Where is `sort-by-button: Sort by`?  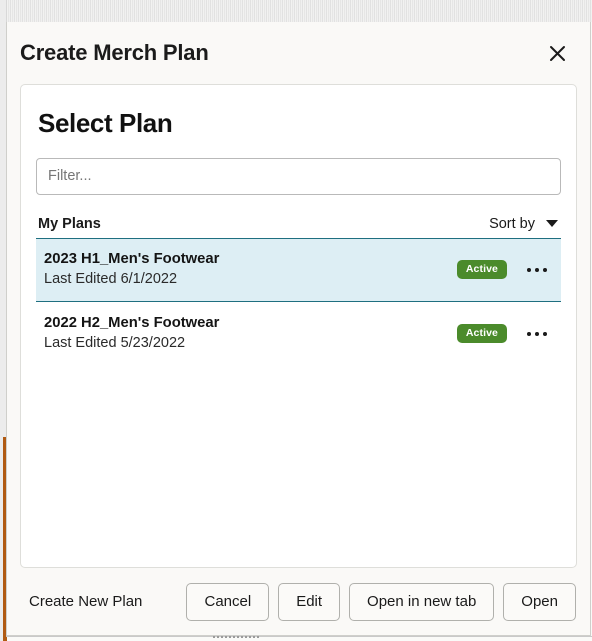
sort-by-button: Sort by is located at coordinates (523, 224).